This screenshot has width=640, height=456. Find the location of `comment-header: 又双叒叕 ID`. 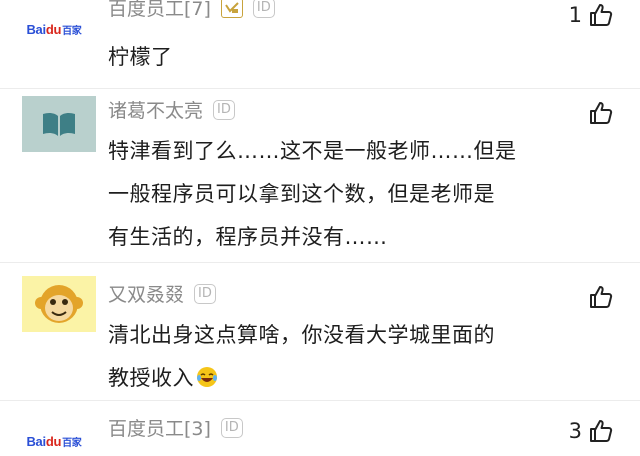

comment-header: 又双叒叕 ID is located at coordinates (162, 293).